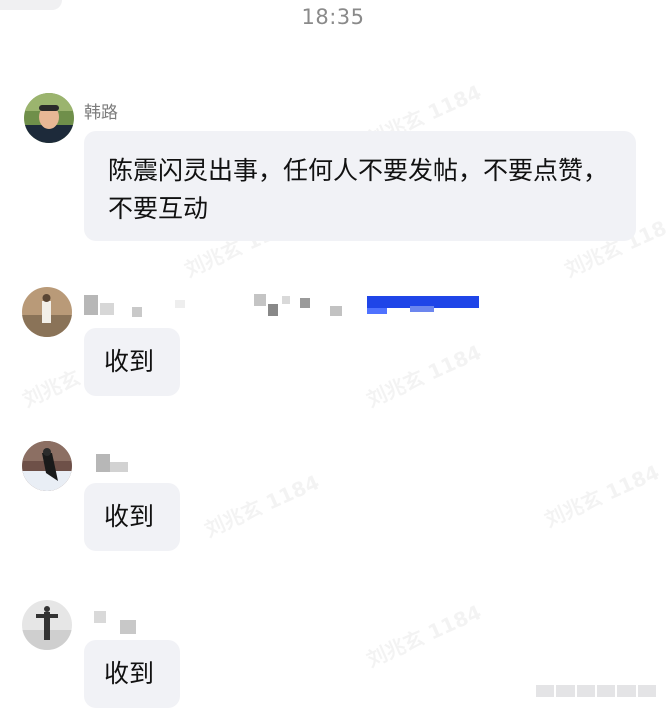  Describe the element at coordinates (596, 691) in the screenshot. I see `redacted-bar` at that location.